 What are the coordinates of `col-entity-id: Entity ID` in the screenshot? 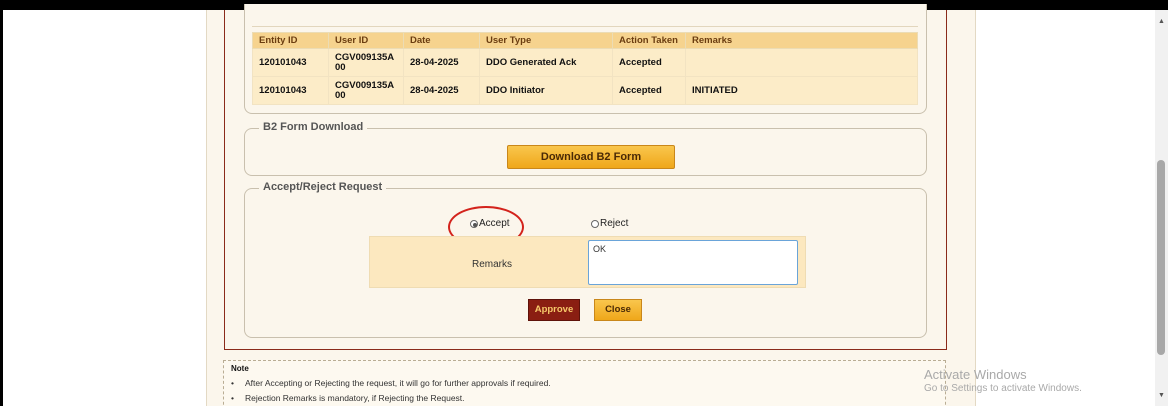 It's located at (290, 40).